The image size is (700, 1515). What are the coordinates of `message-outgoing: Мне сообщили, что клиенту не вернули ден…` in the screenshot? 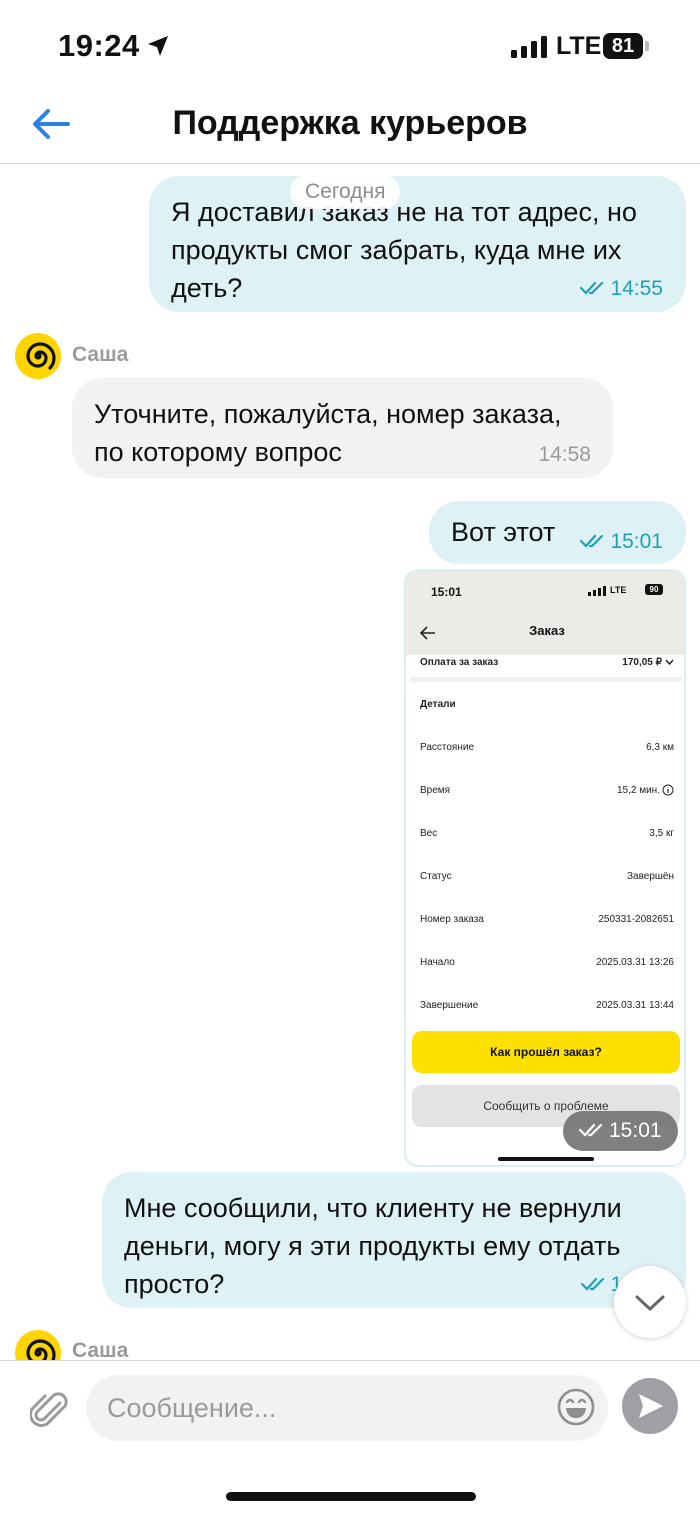 It's located at (394, 1240).